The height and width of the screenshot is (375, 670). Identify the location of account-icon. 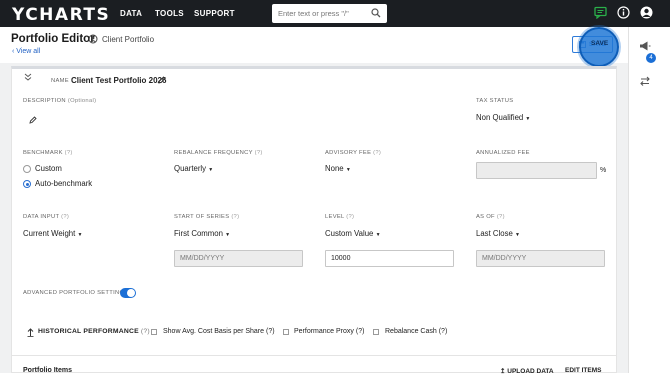
(646, 12).